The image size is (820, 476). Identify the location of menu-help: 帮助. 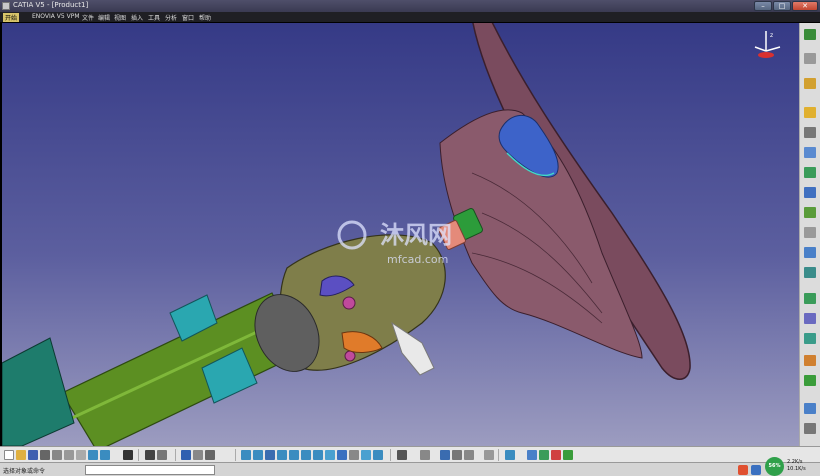
(205, 17).